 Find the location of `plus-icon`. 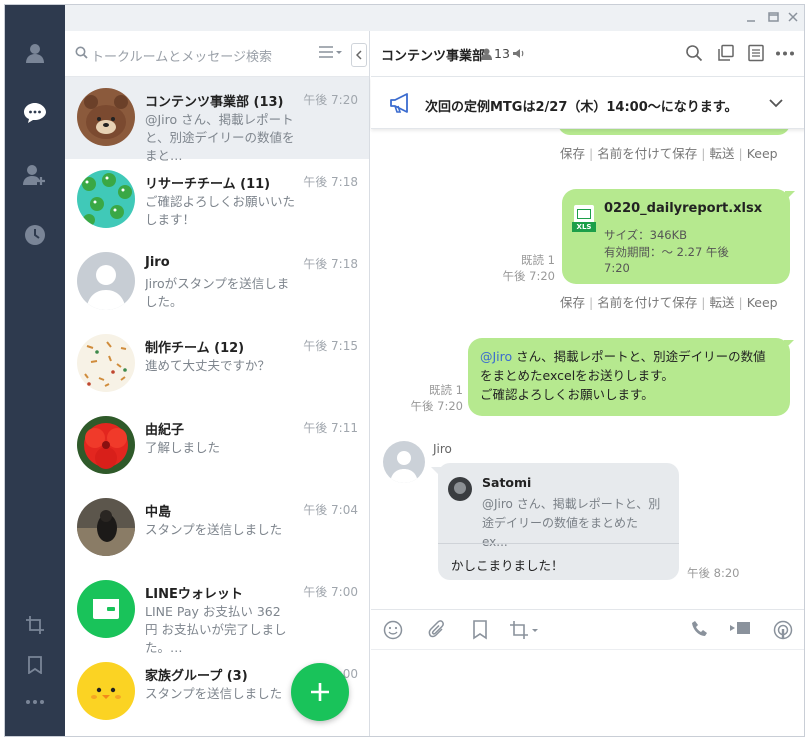

plus-icon is located at coordinates (320, 692).